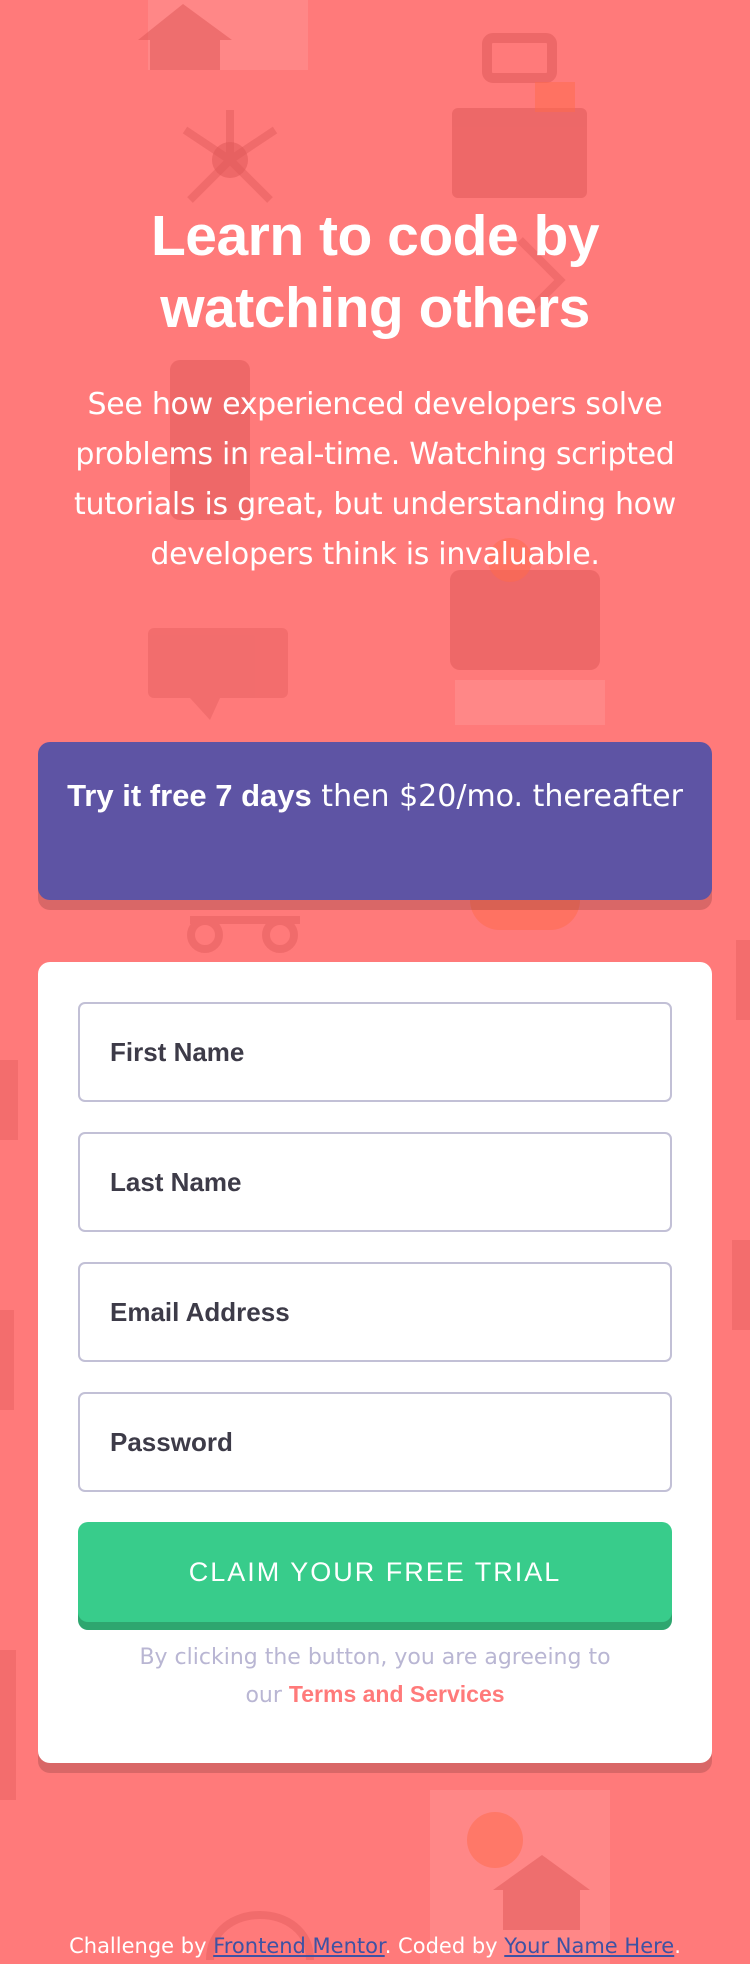  What do you see at coordinates (267, 1695) in the screenshot?
I see `terms-our: our` at bounding box center [267, 1695].